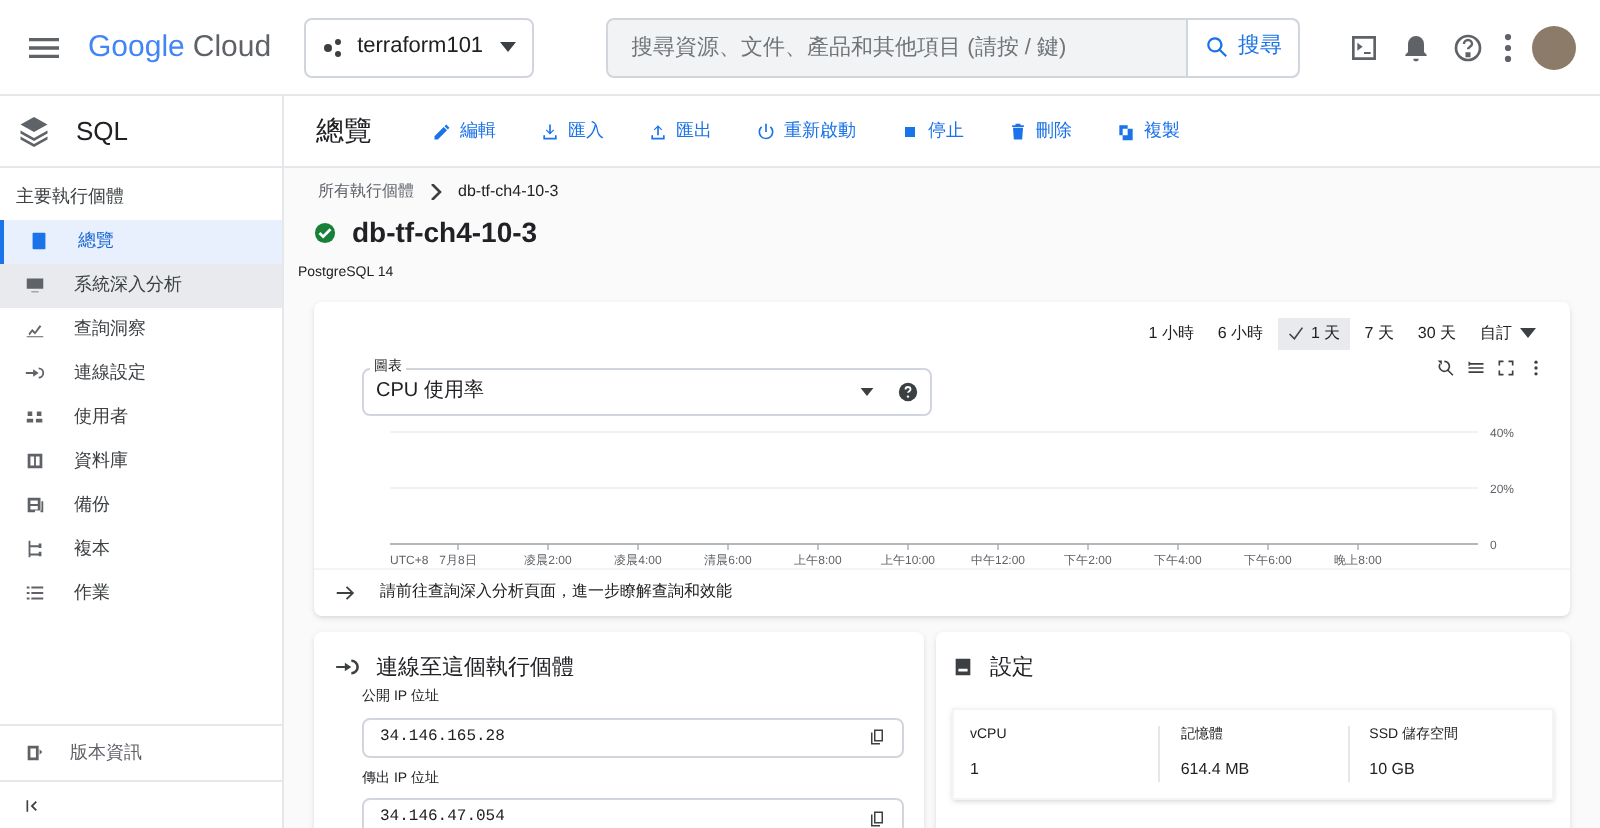  Describe the element at coordinates (1012, 668) in the screenshot. I see `card-title: 設定` at that location.